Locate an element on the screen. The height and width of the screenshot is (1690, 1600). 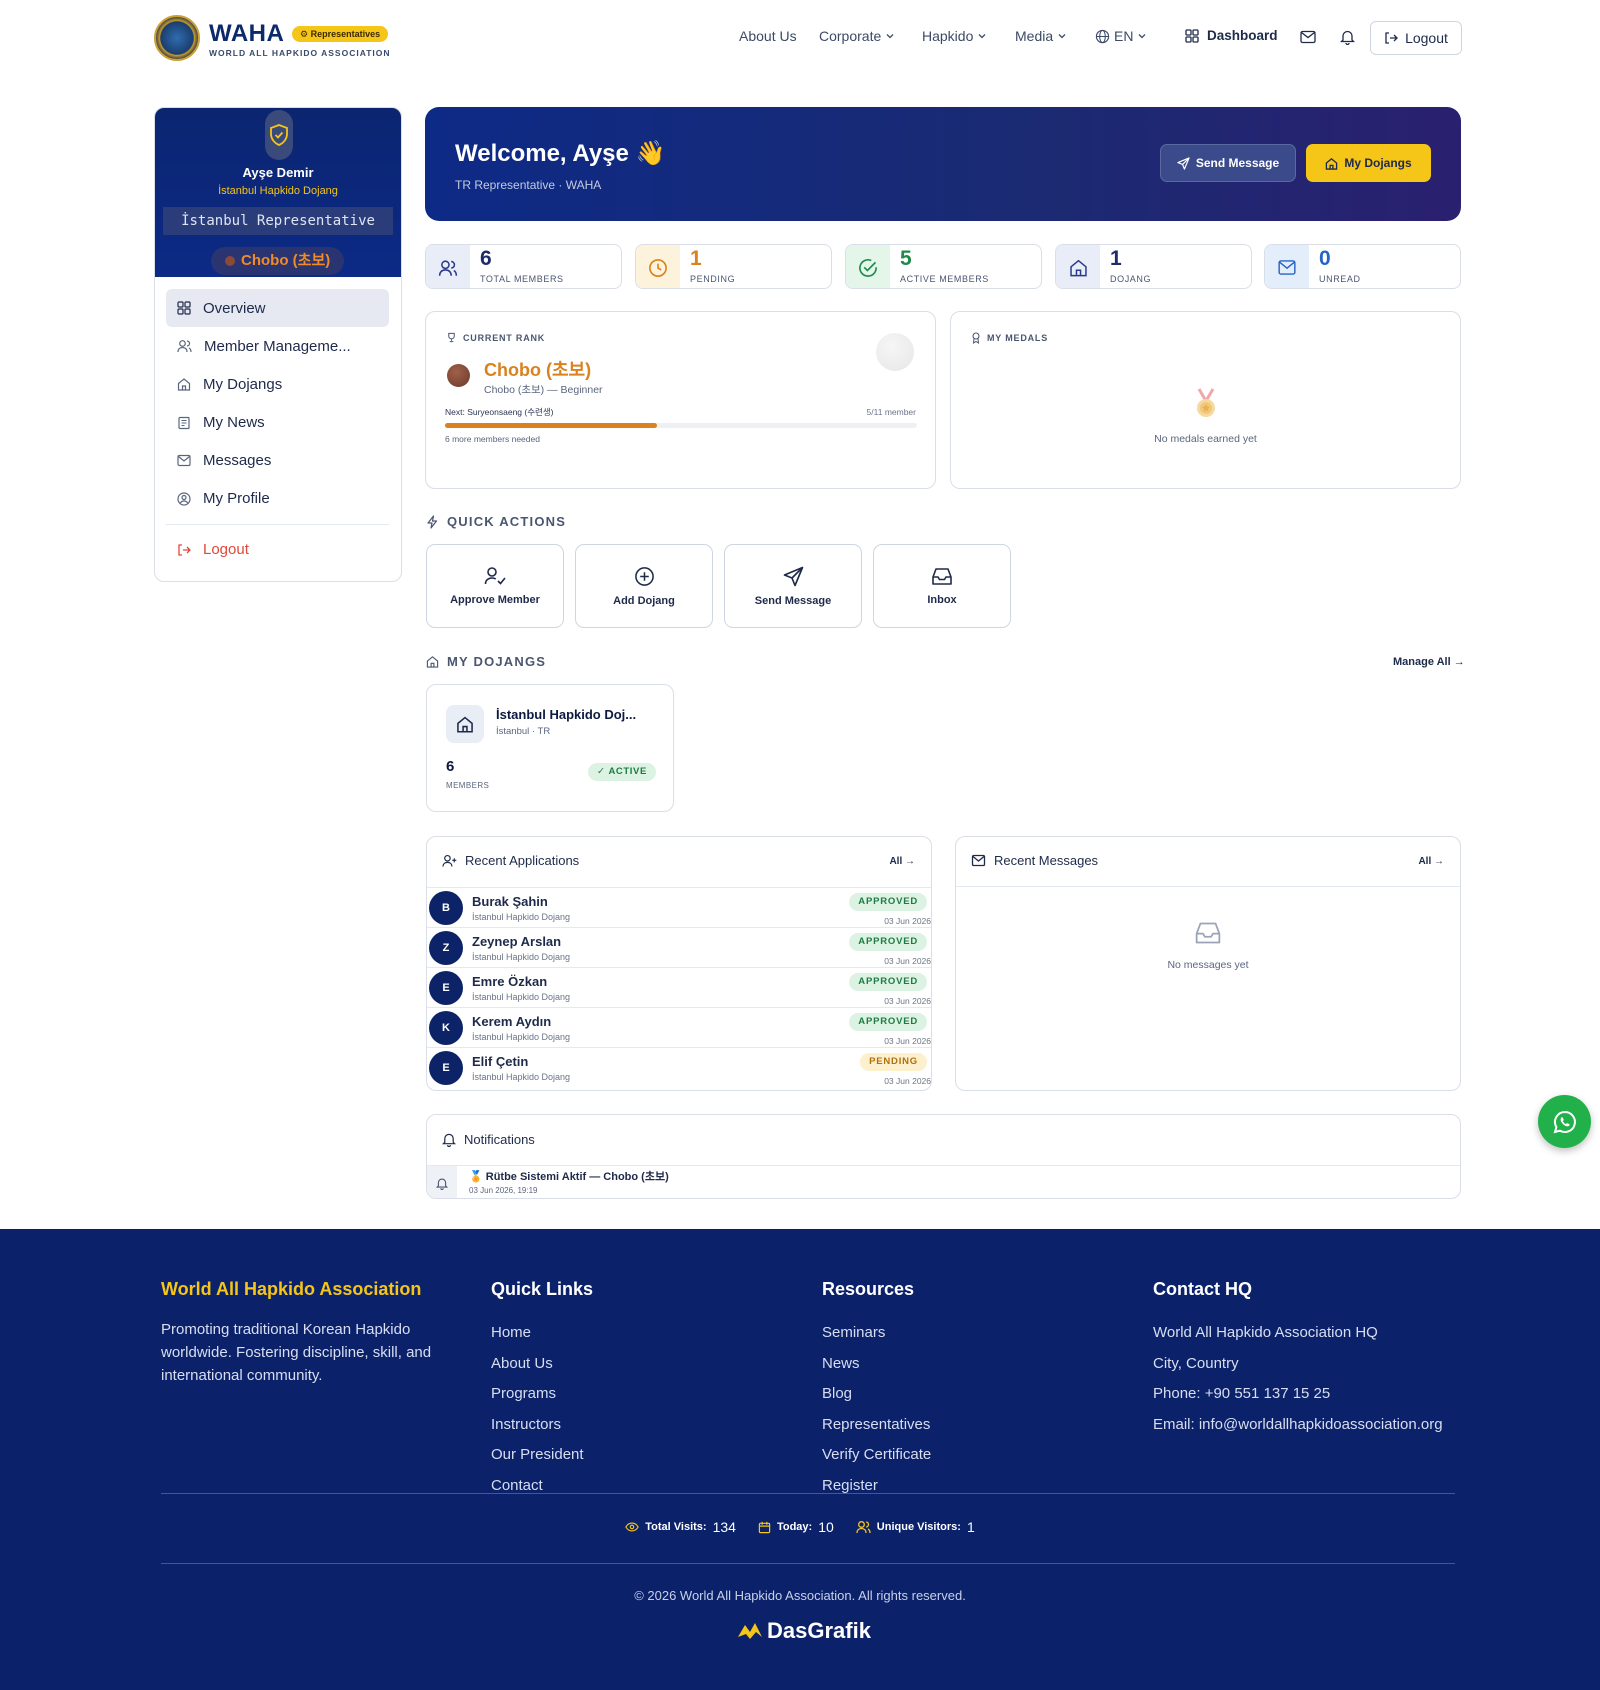
sidebar-logout-label: Logout is located at coordinates (226, 550).